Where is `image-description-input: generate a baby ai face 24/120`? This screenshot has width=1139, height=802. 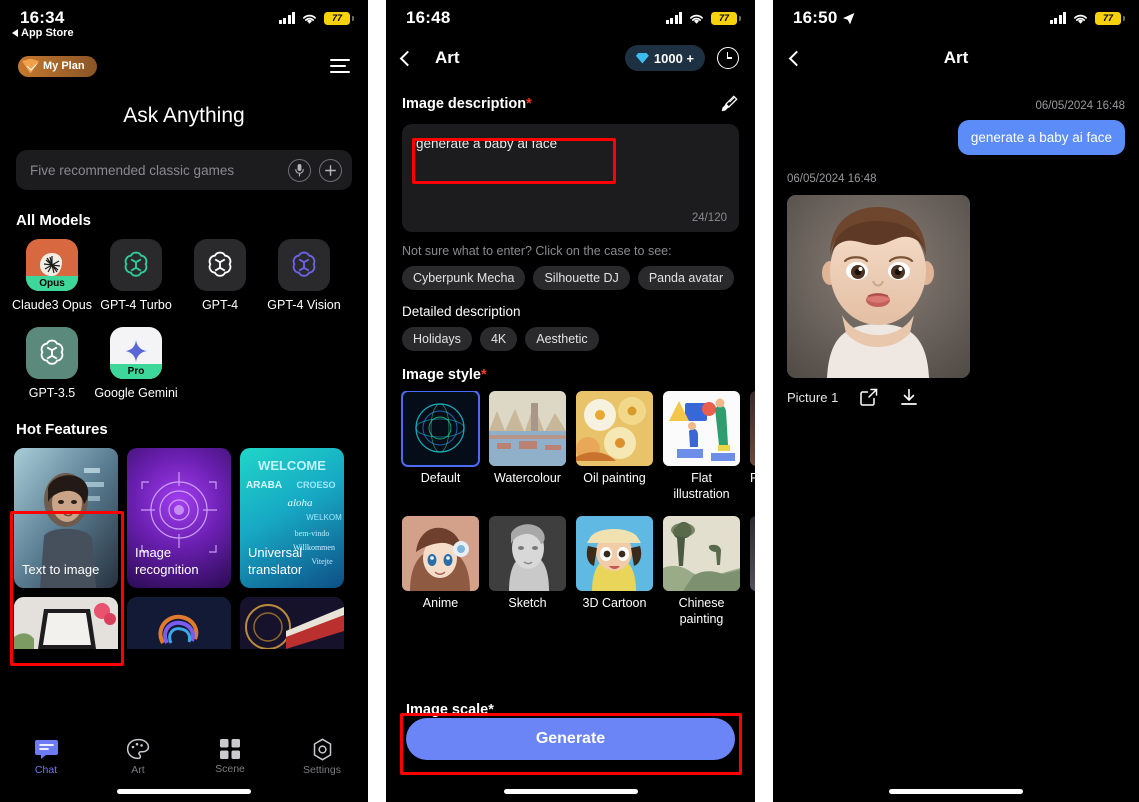
image-description-input: generate a baby ai face 24/120 is located at coordinates (570, 178).